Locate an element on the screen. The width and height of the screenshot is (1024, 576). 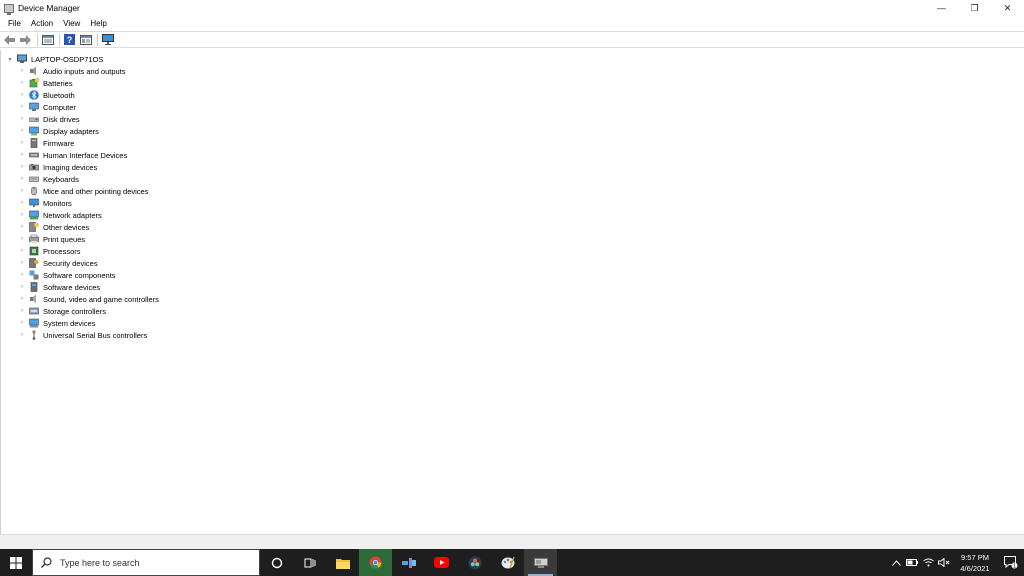
tree-item: › Imaging devices is located at coordinates (88, 167).